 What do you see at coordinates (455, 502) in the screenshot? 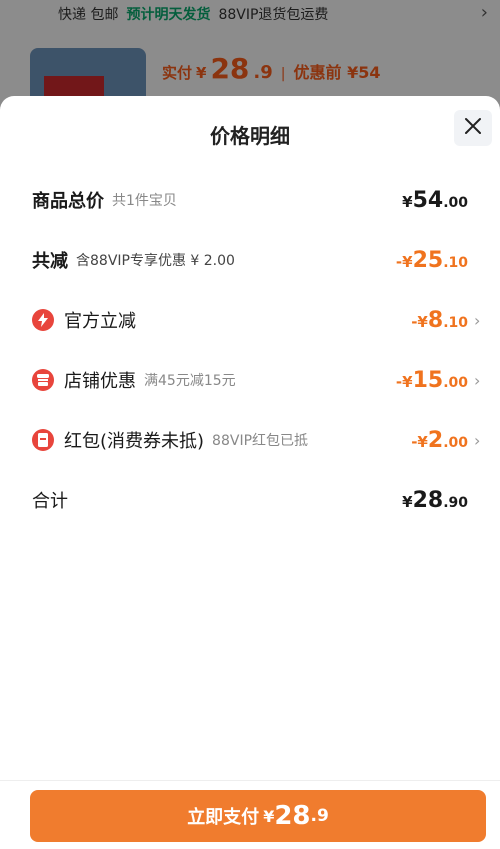
I see `amount-dec: .90` at bounding box center [455, 502].